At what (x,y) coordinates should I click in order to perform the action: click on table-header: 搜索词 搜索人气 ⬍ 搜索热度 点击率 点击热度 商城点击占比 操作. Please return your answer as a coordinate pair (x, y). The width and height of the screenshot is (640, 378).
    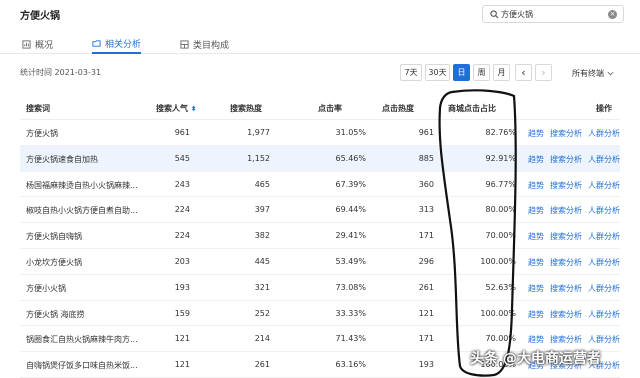
    Looking at the image, I should click on (320, 108).